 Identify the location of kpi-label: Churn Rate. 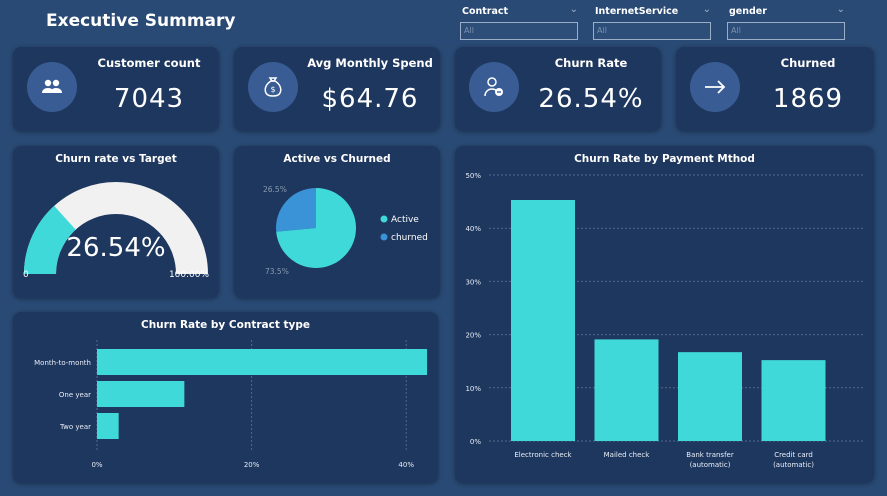
(591, 63).